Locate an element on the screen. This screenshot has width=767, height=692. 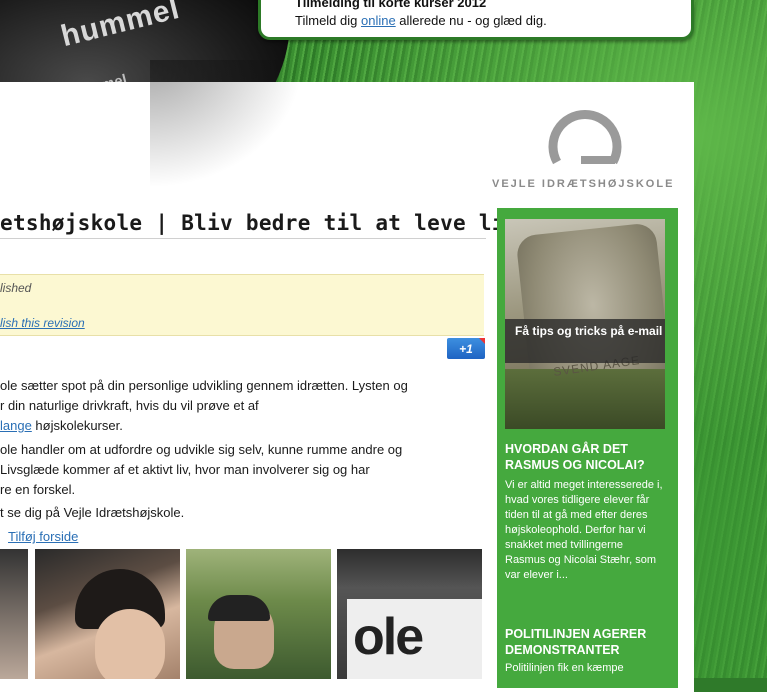
publish-revision-link: lish this revision is located at coordinates (42, 323).